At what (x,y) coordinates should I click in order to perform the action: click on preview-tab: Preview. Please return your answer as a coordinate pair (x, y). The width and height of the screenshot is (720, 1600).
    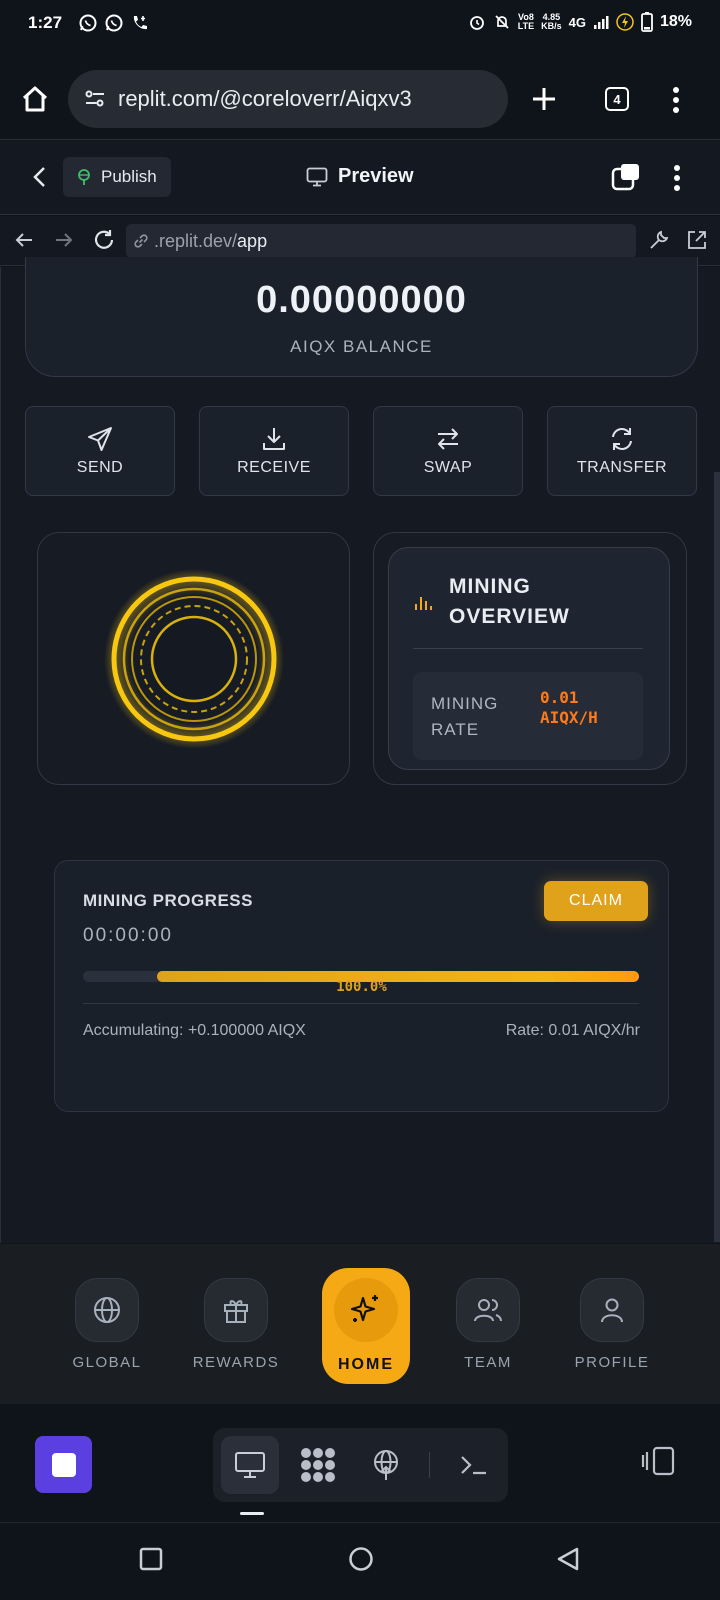
    Looking at the image, I should click on (360, 176).